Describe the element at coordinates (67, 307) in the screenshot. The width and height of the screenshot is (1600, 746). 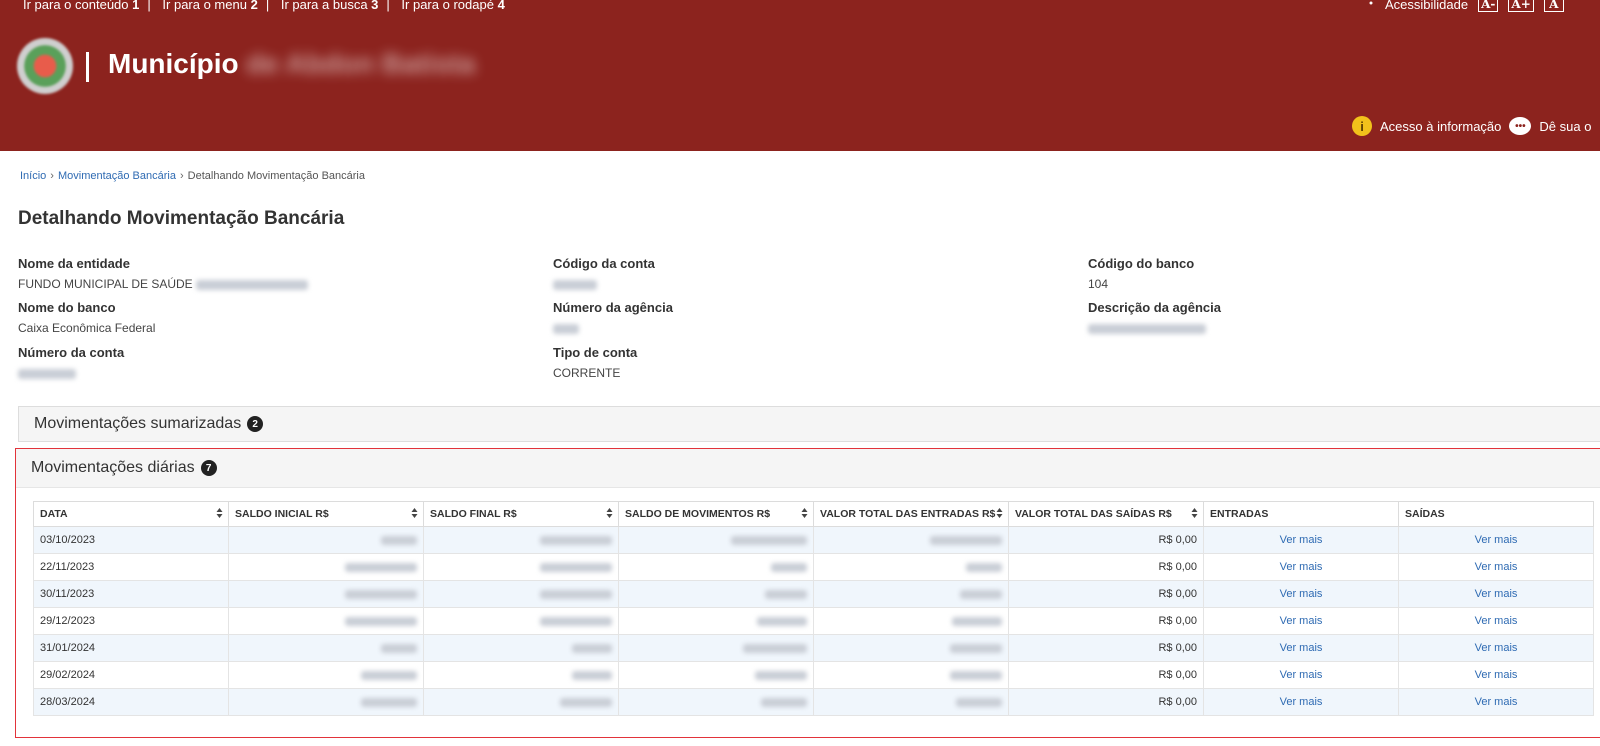
I see `bank-name-label: Nome do banco` at that location.